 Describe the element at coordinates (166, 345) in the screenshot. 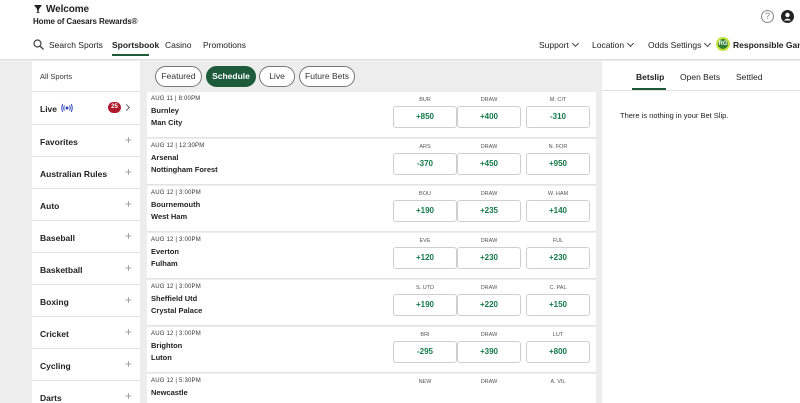

I see `home-team: Brighton` at that location.